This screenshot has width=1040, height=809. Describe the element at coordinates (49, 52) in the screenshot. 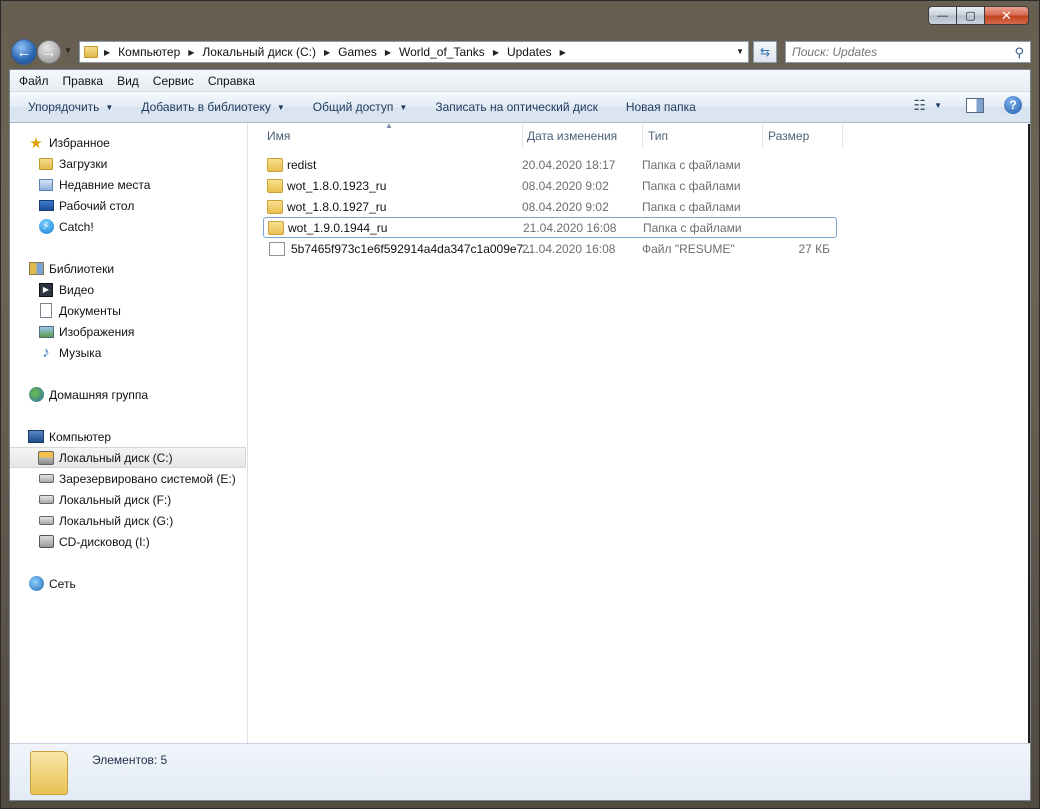

I see `forward-button: →` at that location.